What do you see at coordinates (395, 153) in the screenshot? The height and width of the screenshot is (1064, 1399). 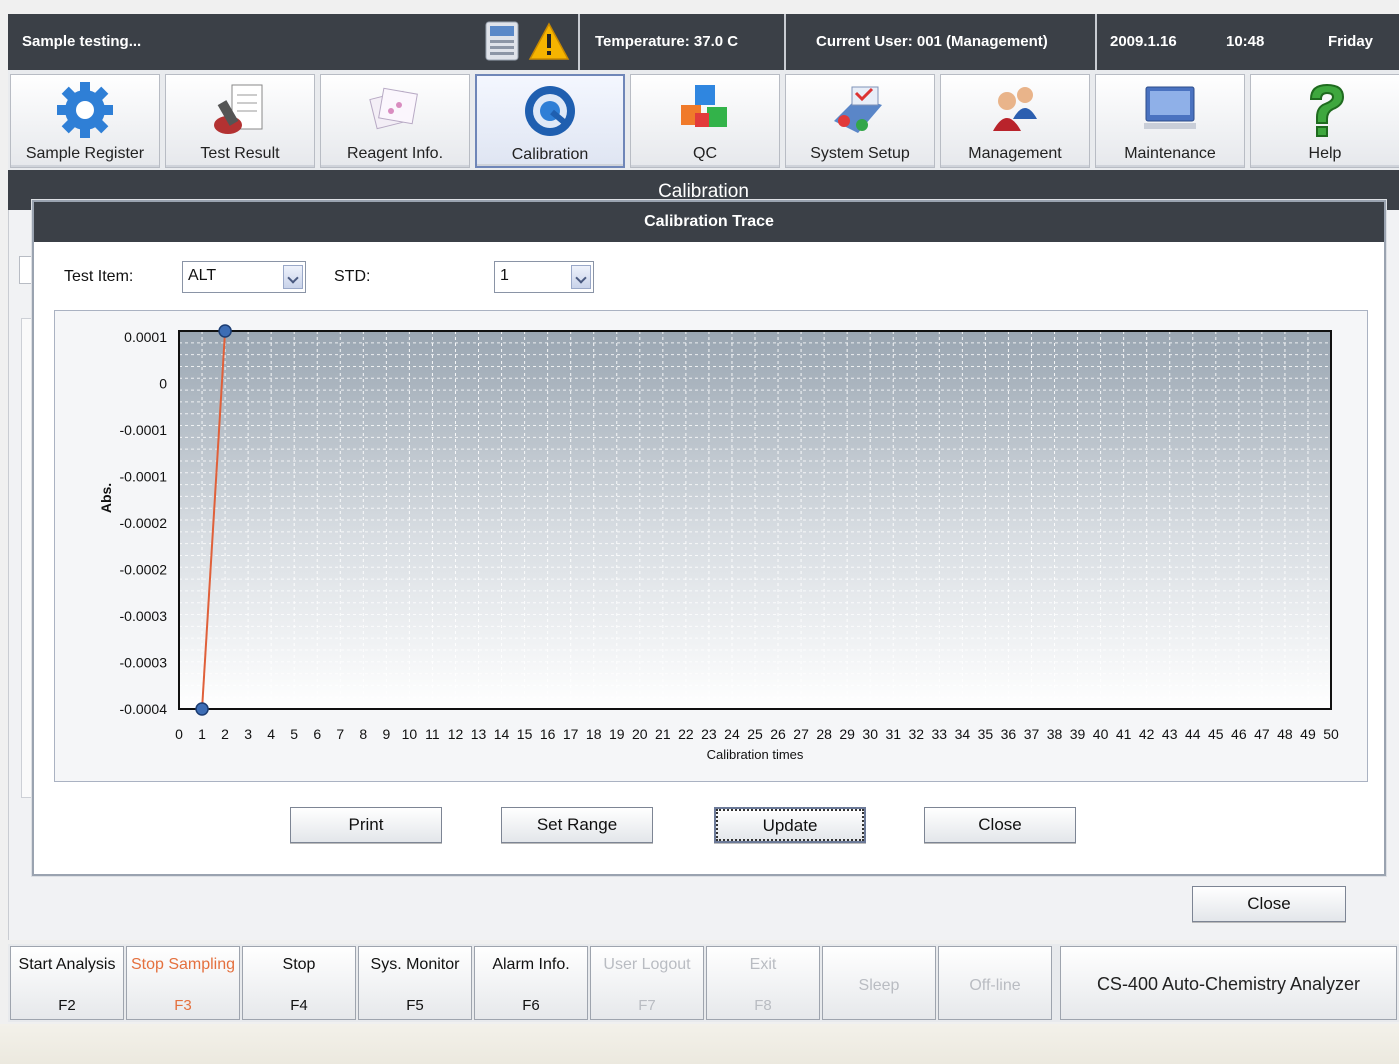 I see `toolbar-label: Reagent Info.` at bounding box center [395, 153].